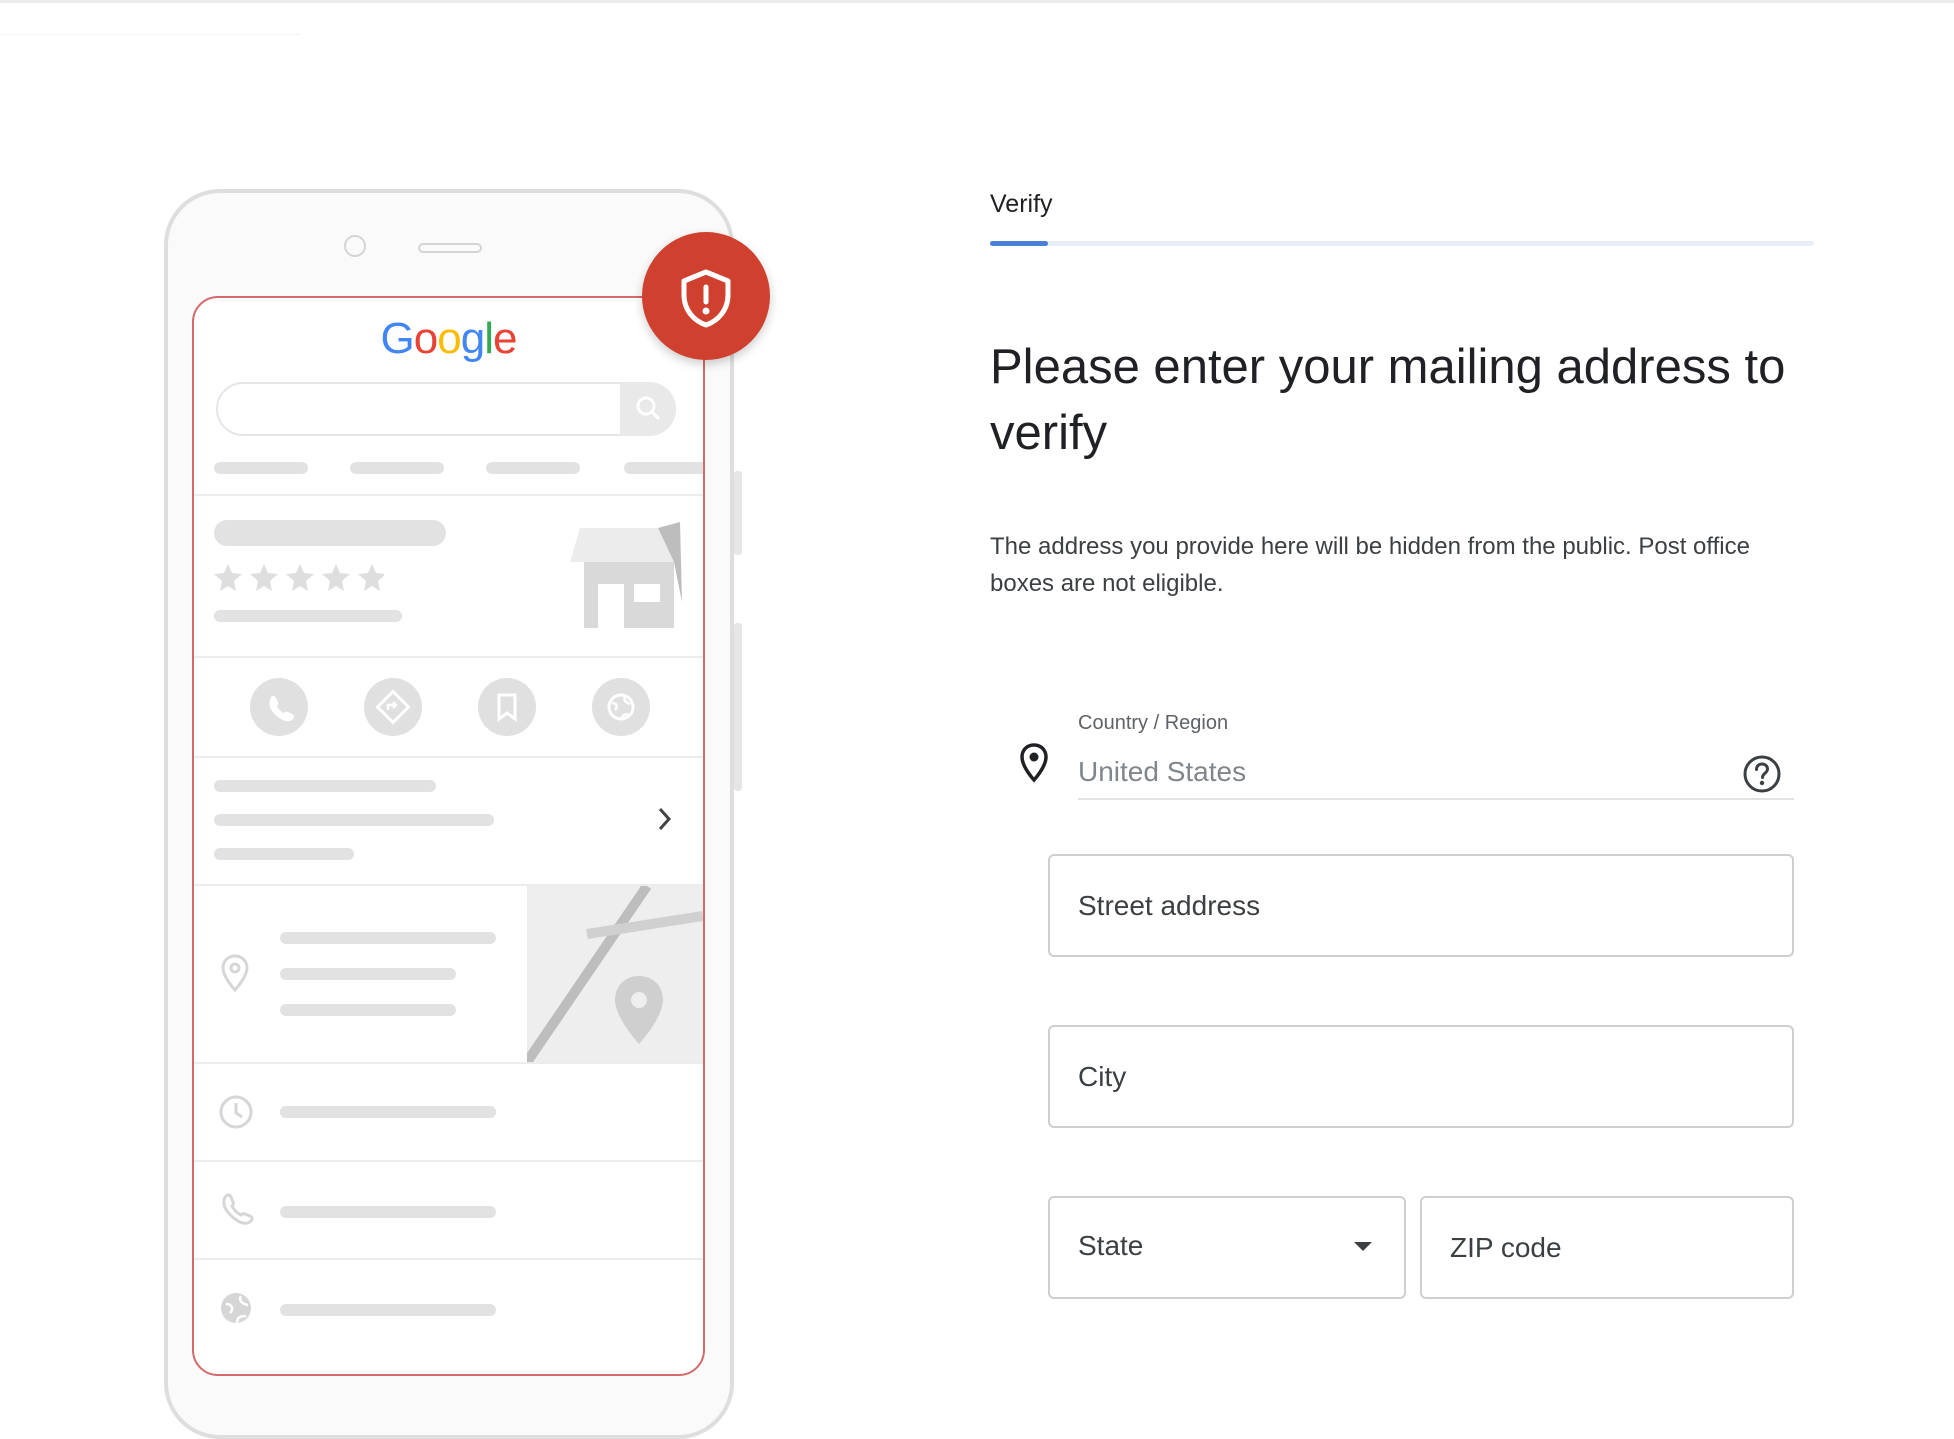 This screenshot has height=1439, width=1954. I want to click on mock-search-bar, so click(446, 409).